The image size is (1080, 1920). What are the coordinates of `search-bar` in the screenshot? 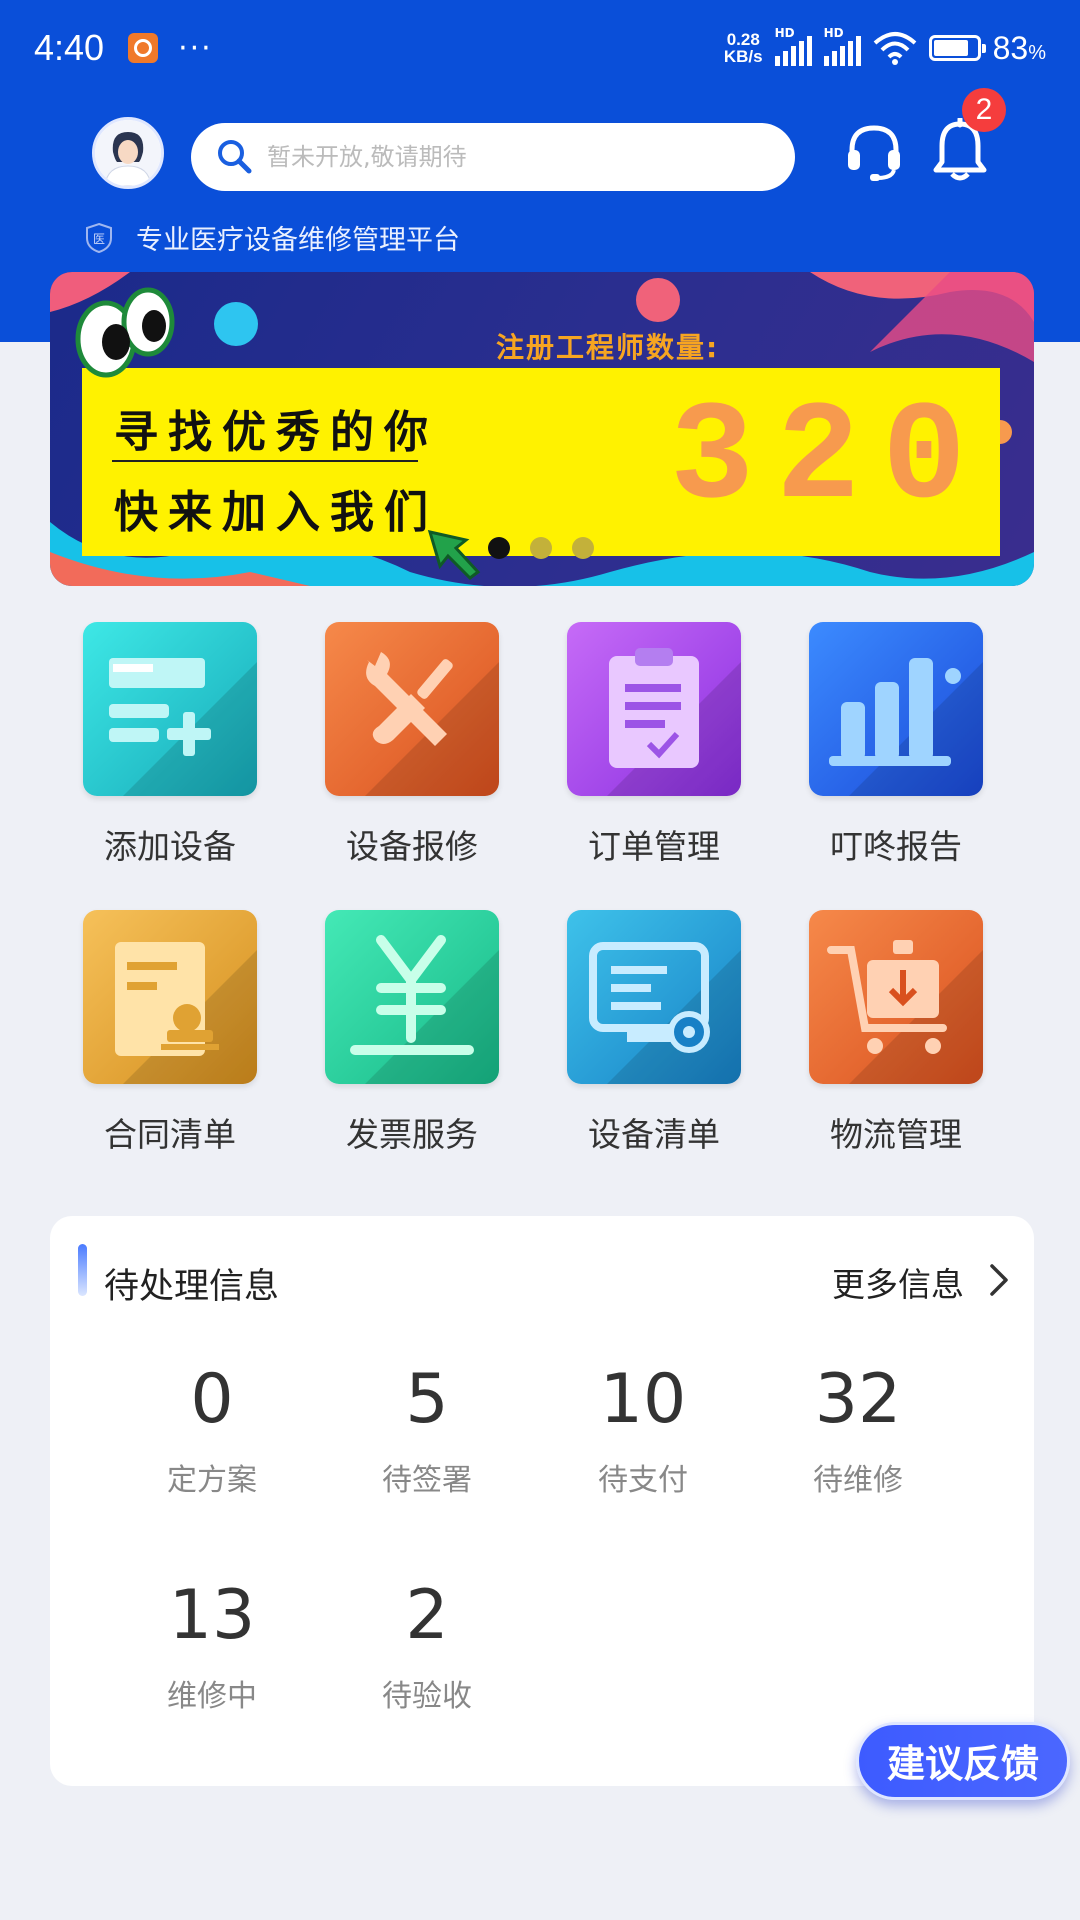 It's located at (493, 157).